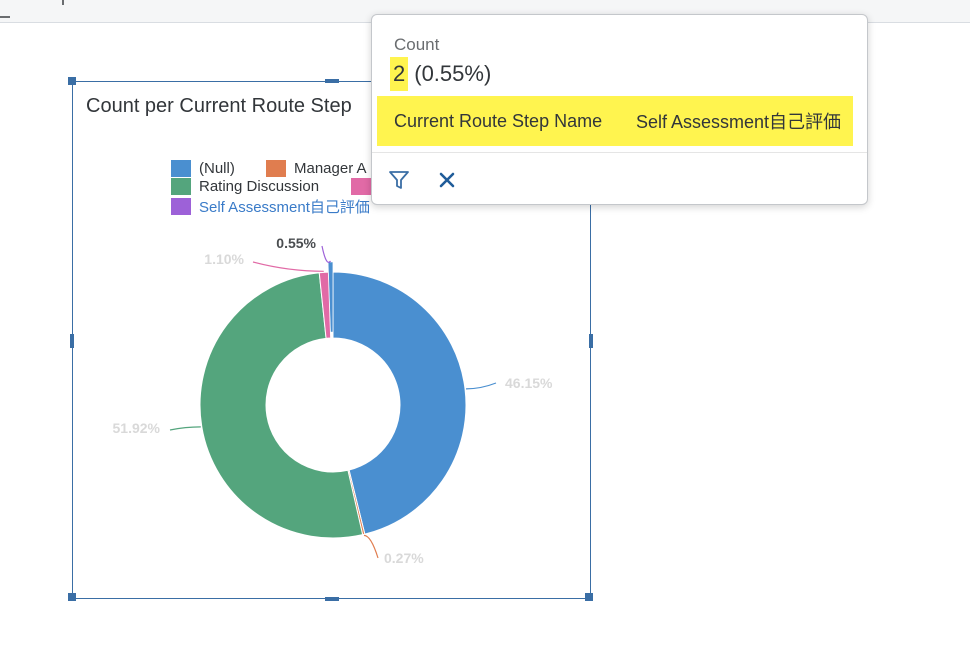 The width and height of the screenshot is (970, 645). I want to click on tooltip-value: 2 (0.55%), so click(440, 74).